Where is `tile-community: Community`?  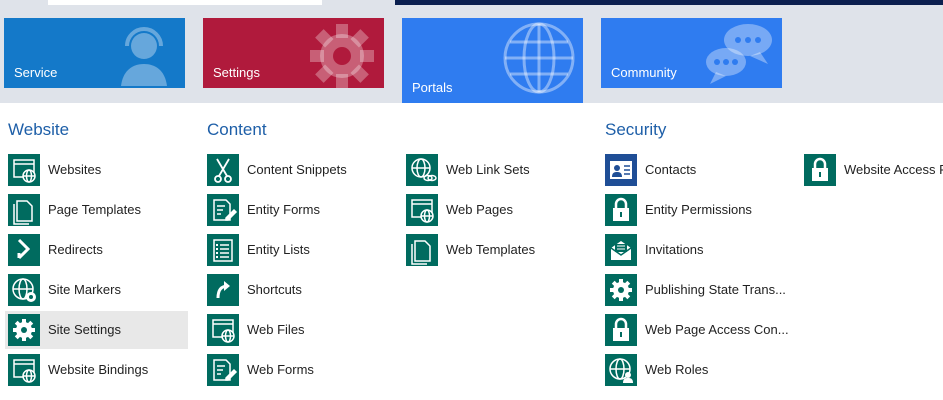 tile-community: Community is located at coordinates (691, 53).